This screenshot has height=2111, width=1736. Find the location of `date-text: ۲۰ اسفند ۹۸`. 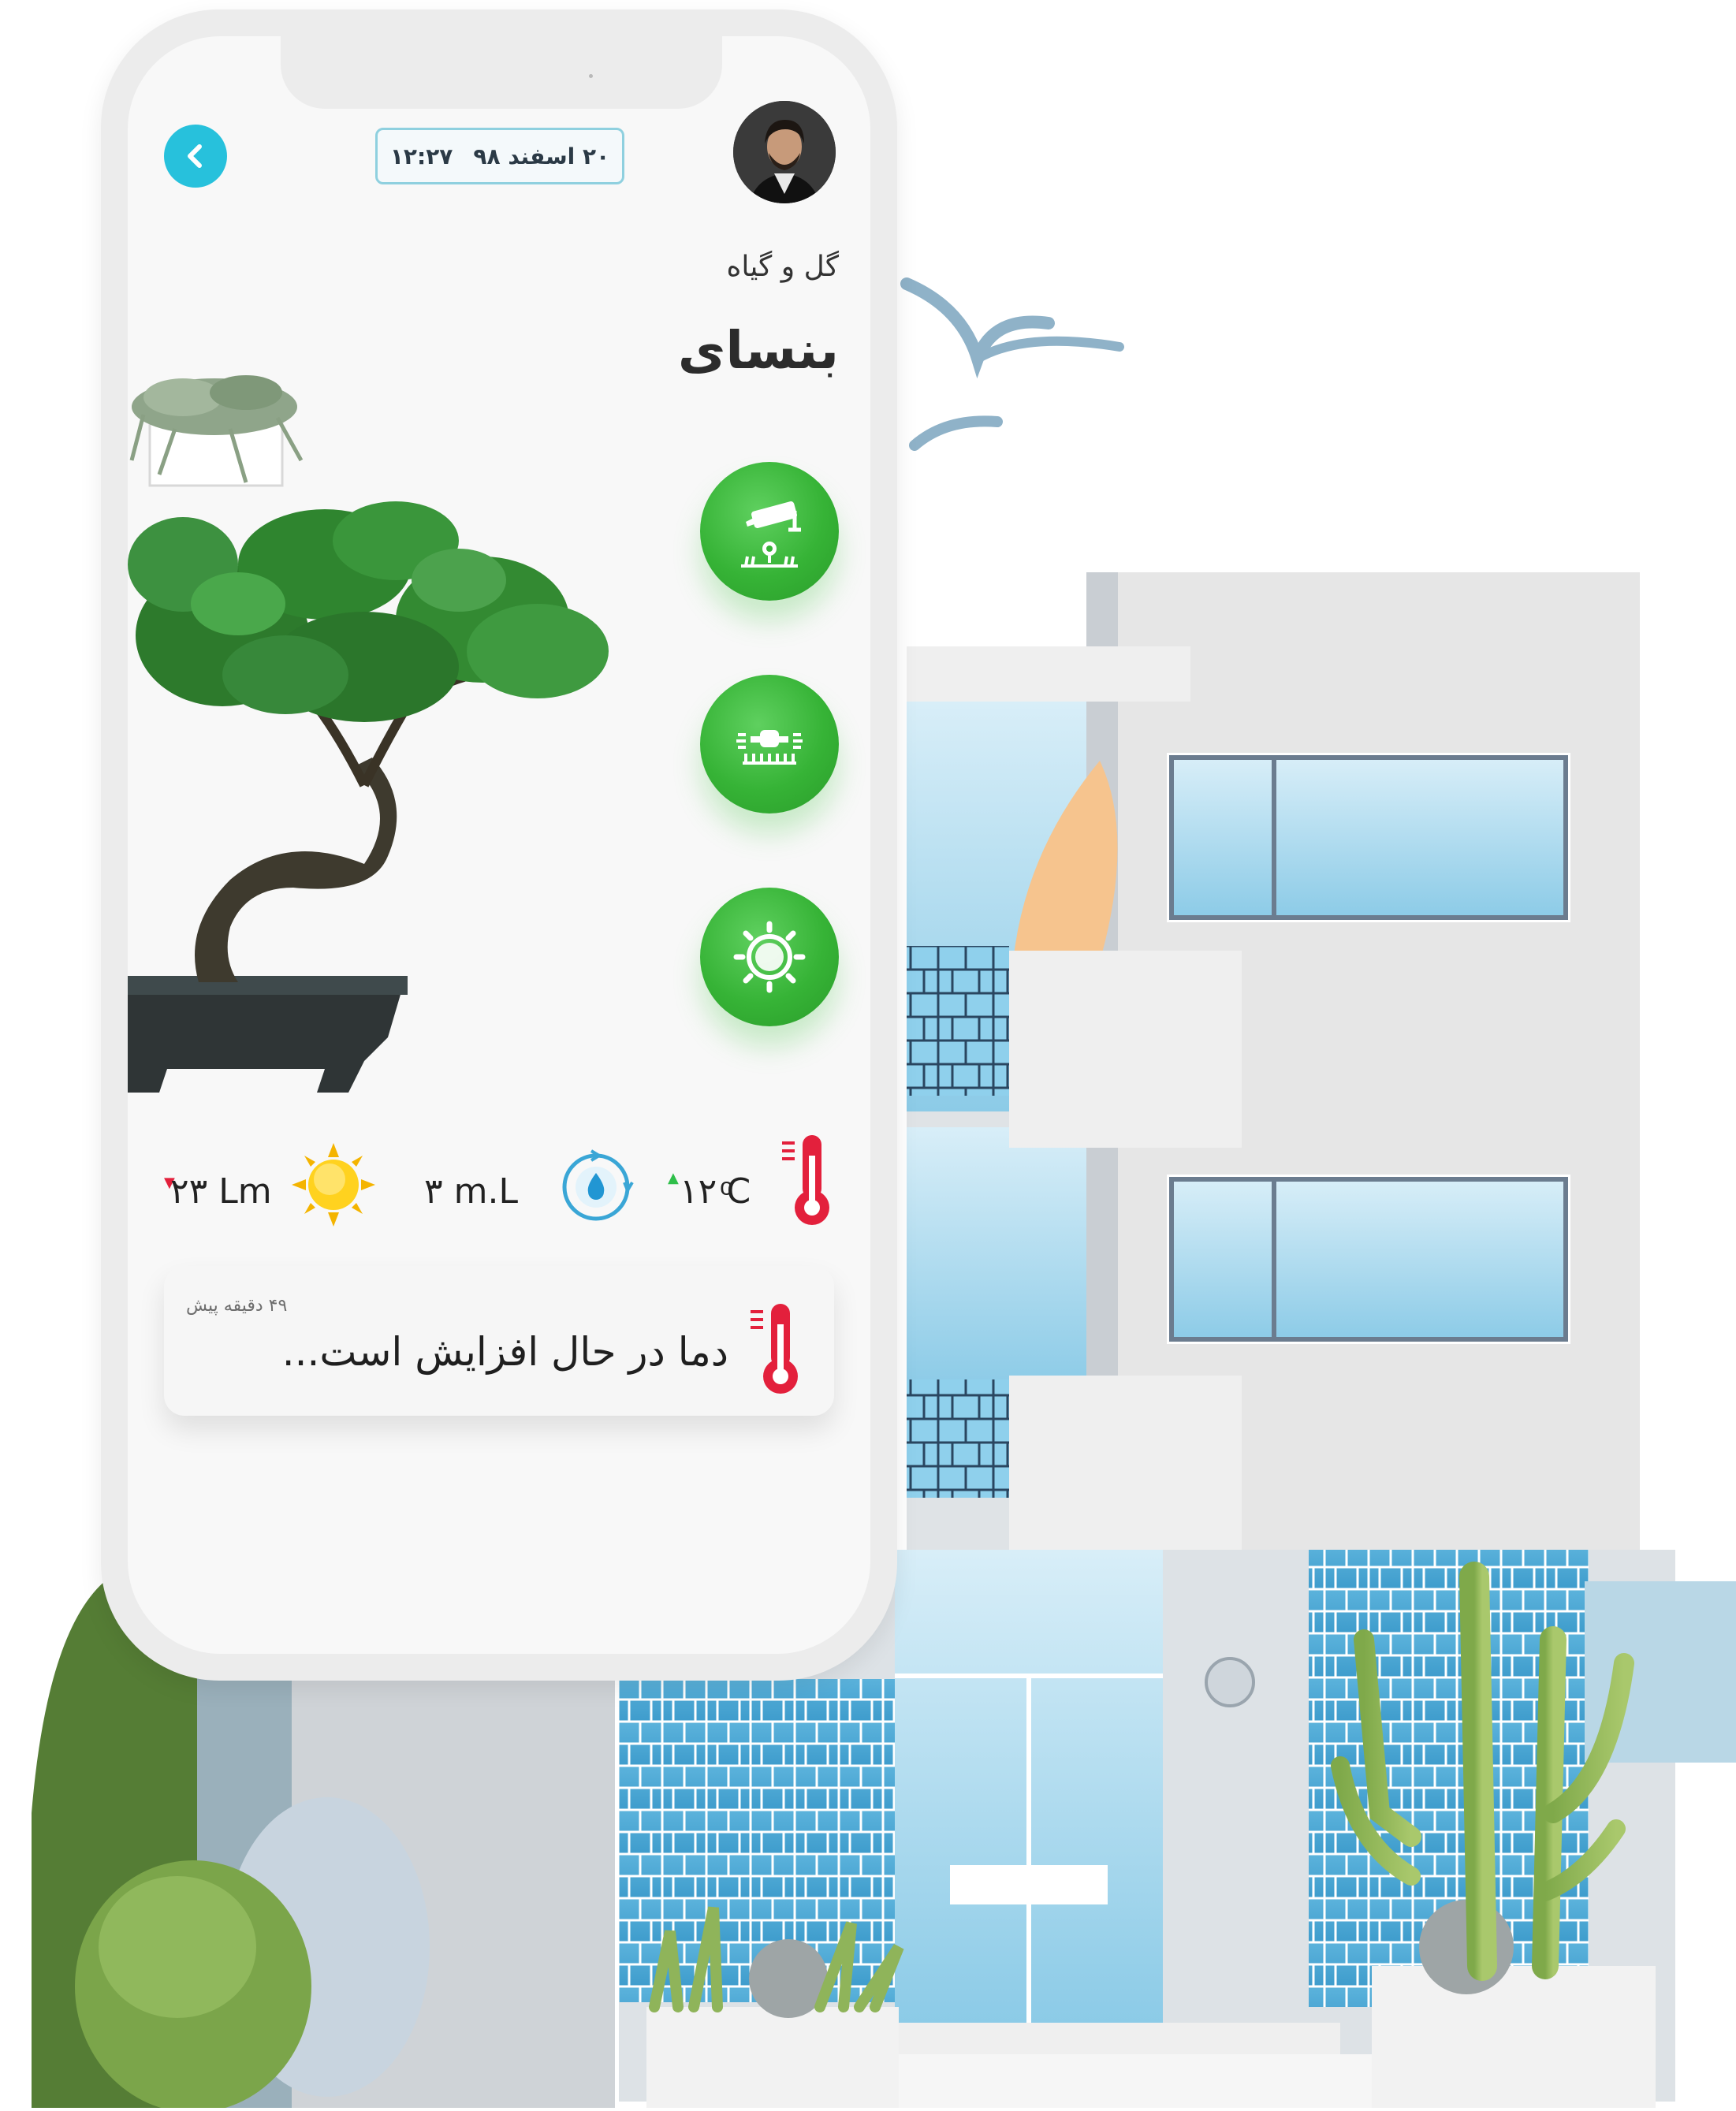

date-text: ۲۰ اسفند ۹۸ is located at coordinates (541, 156).